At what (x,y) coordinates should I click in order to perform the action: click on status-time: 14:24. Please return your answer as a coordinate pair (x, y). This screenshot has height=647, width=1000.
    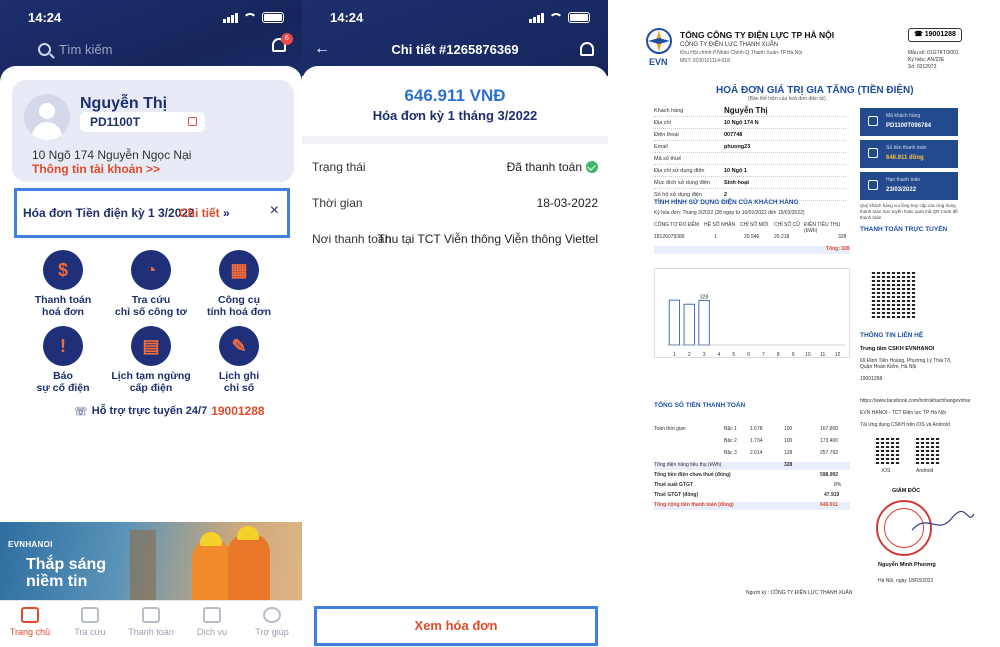
    Looking at the image, I should click on (45, 17).